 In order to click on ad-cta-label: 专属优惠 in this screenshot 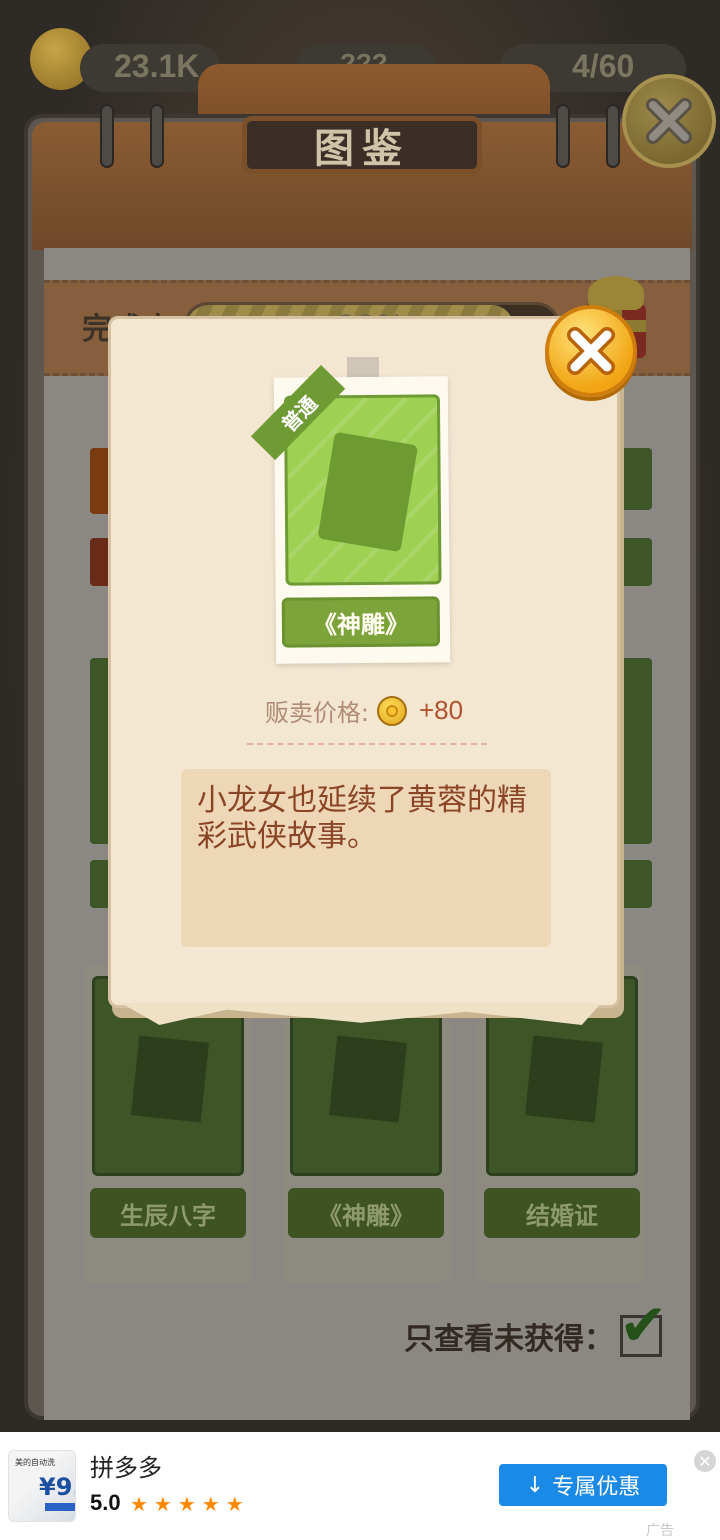, I will do `click(596, 1487)`.